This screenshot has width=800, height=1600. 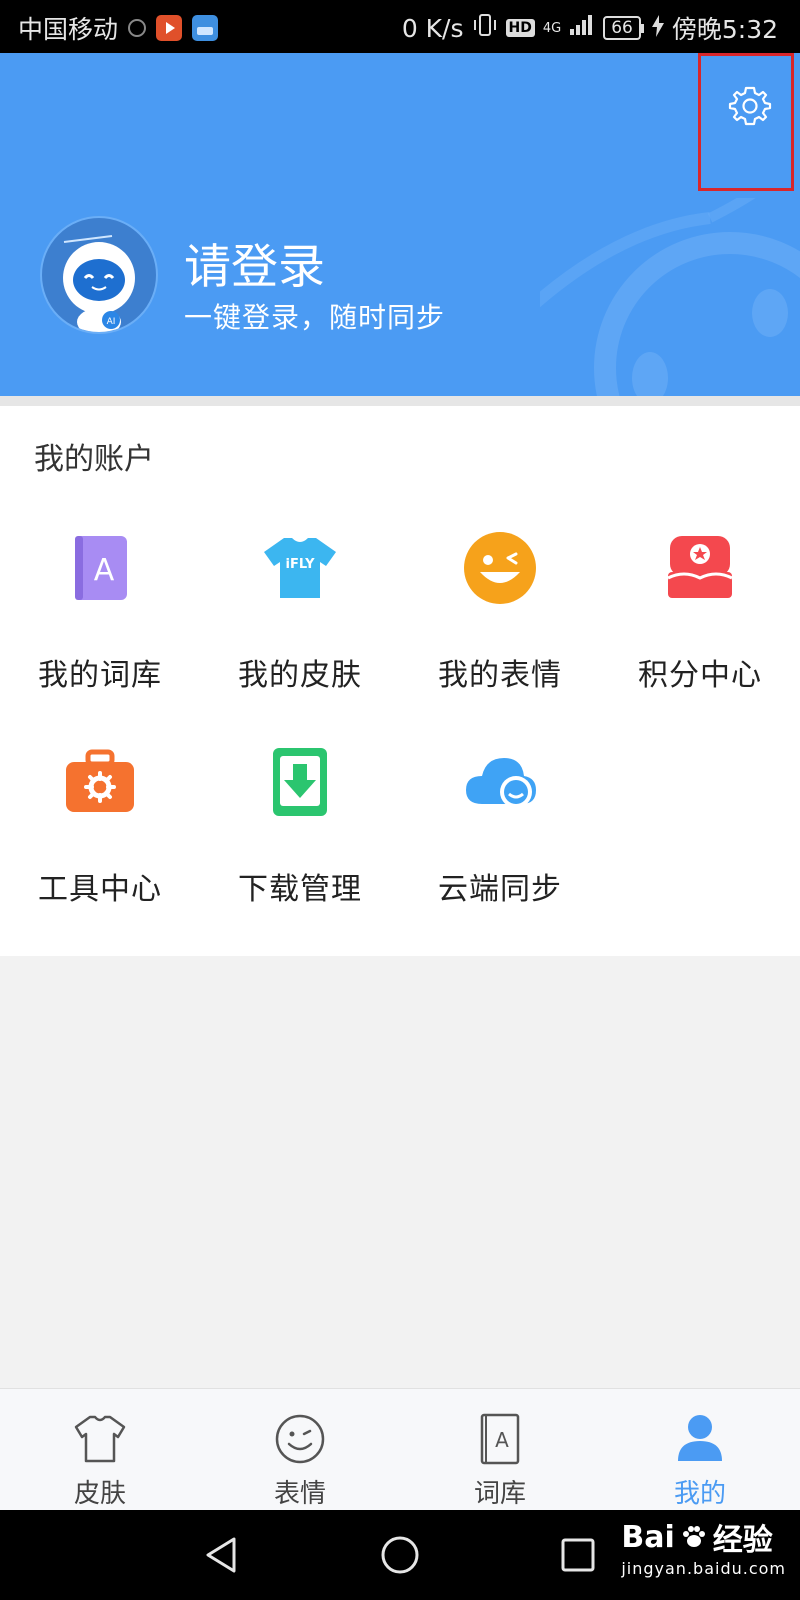 I want to click on person-icon, so click(x=700, y=1438).